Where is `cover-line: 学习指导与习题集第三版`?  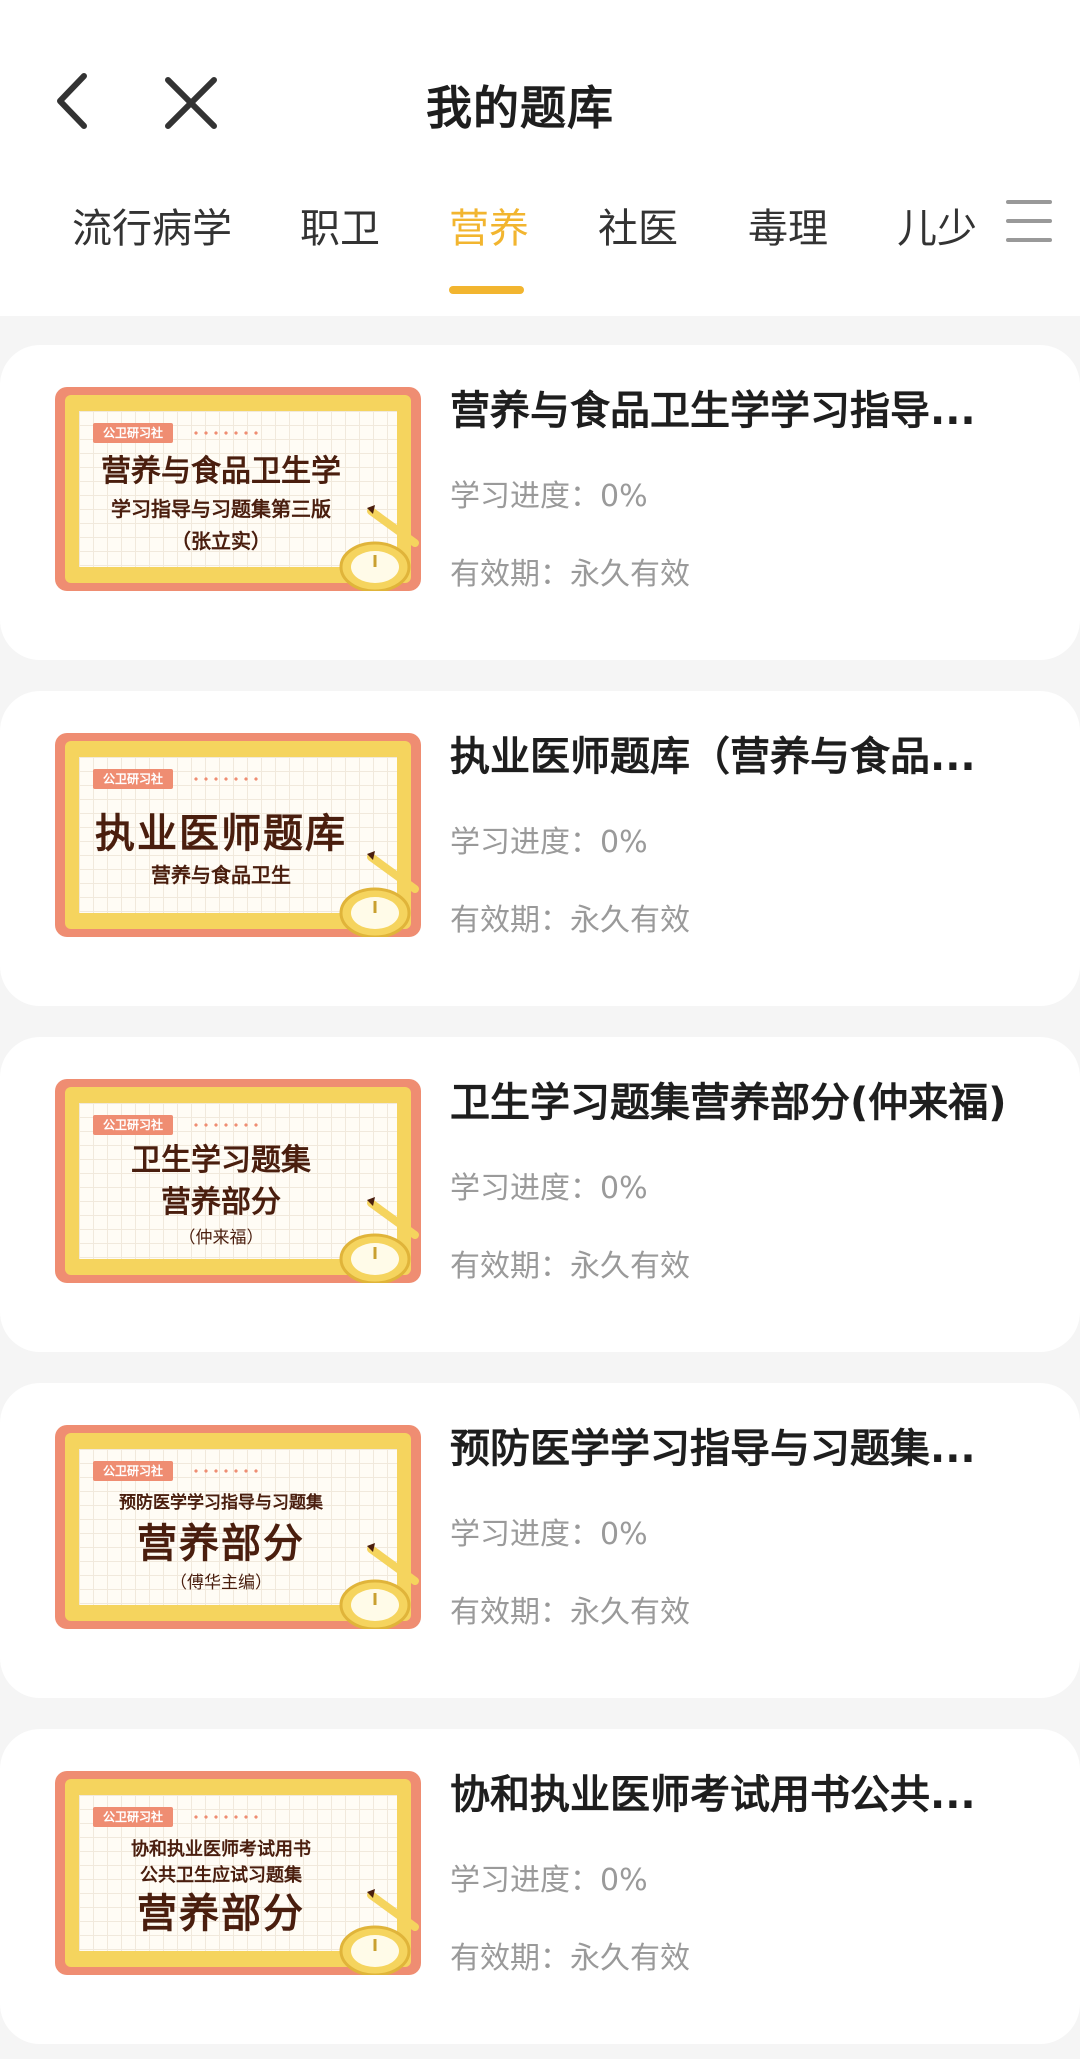
cover-line: 学习指导与习题集第三版 is located at coordinates (221, 509).